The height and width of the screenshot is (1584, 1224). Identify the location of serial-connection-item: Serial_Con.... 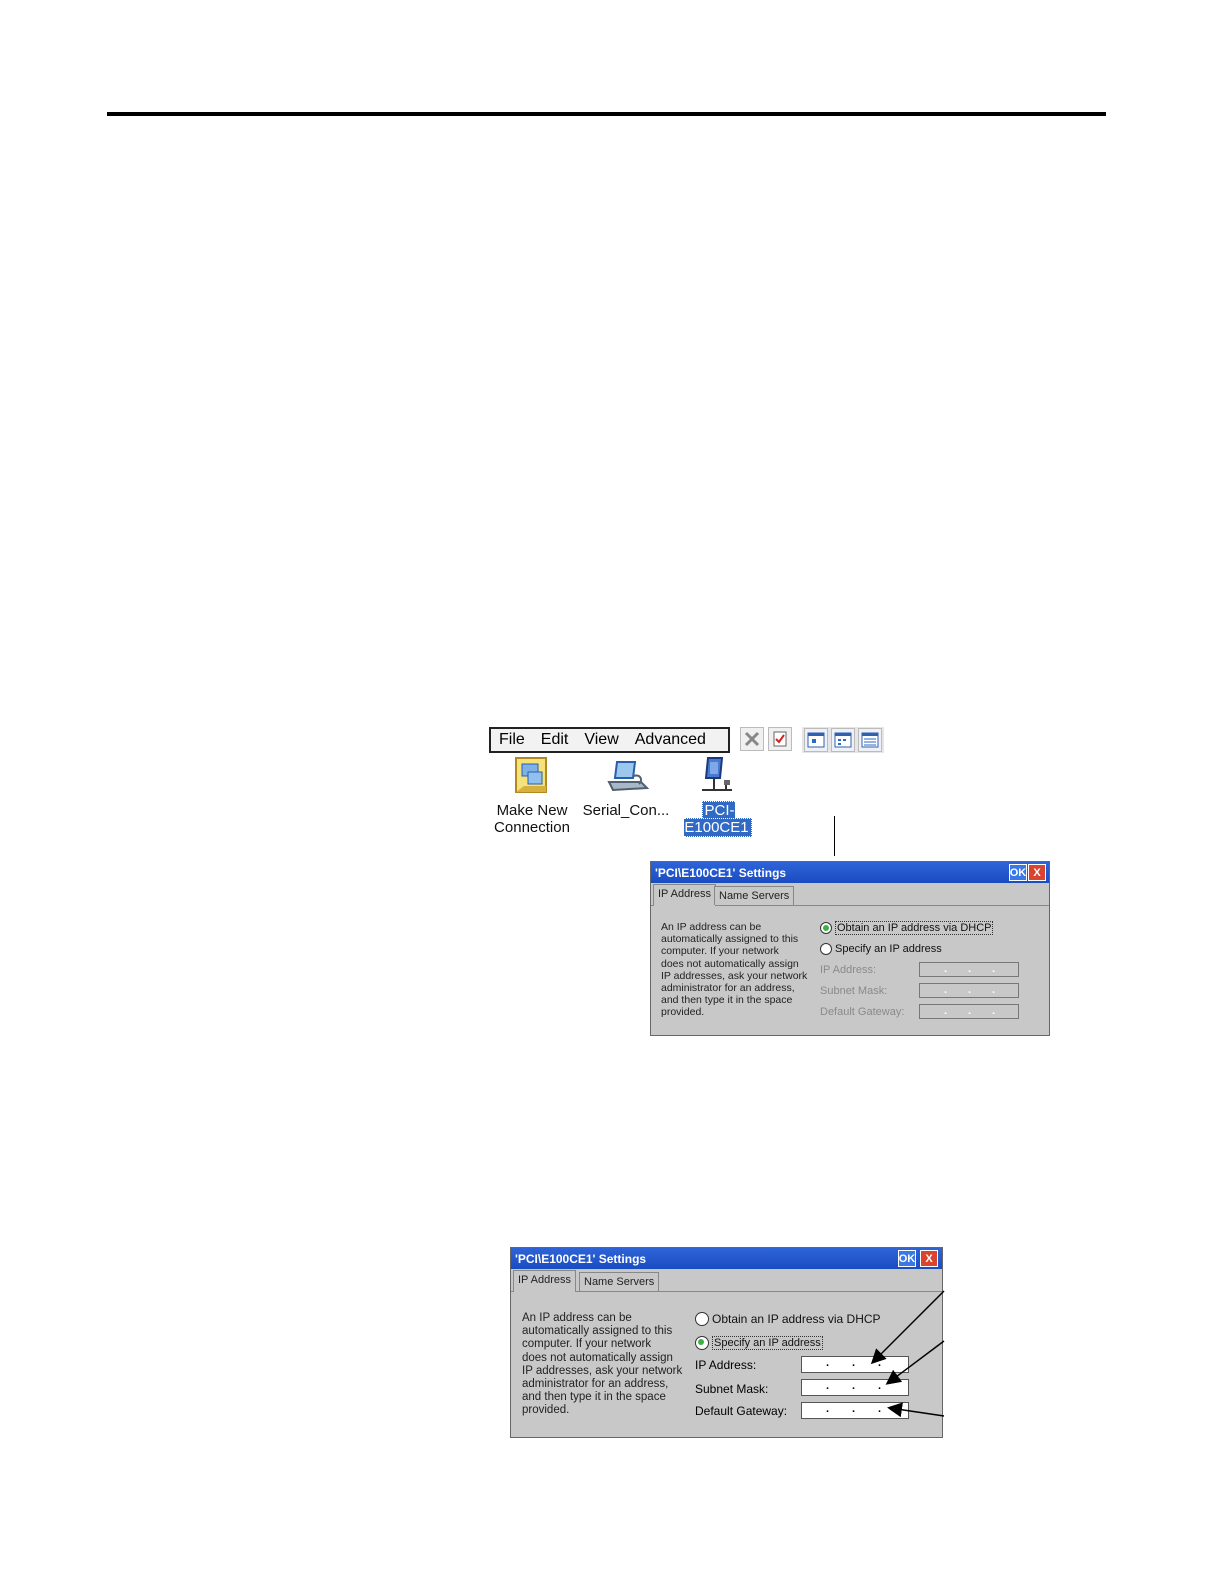
(626, 787).